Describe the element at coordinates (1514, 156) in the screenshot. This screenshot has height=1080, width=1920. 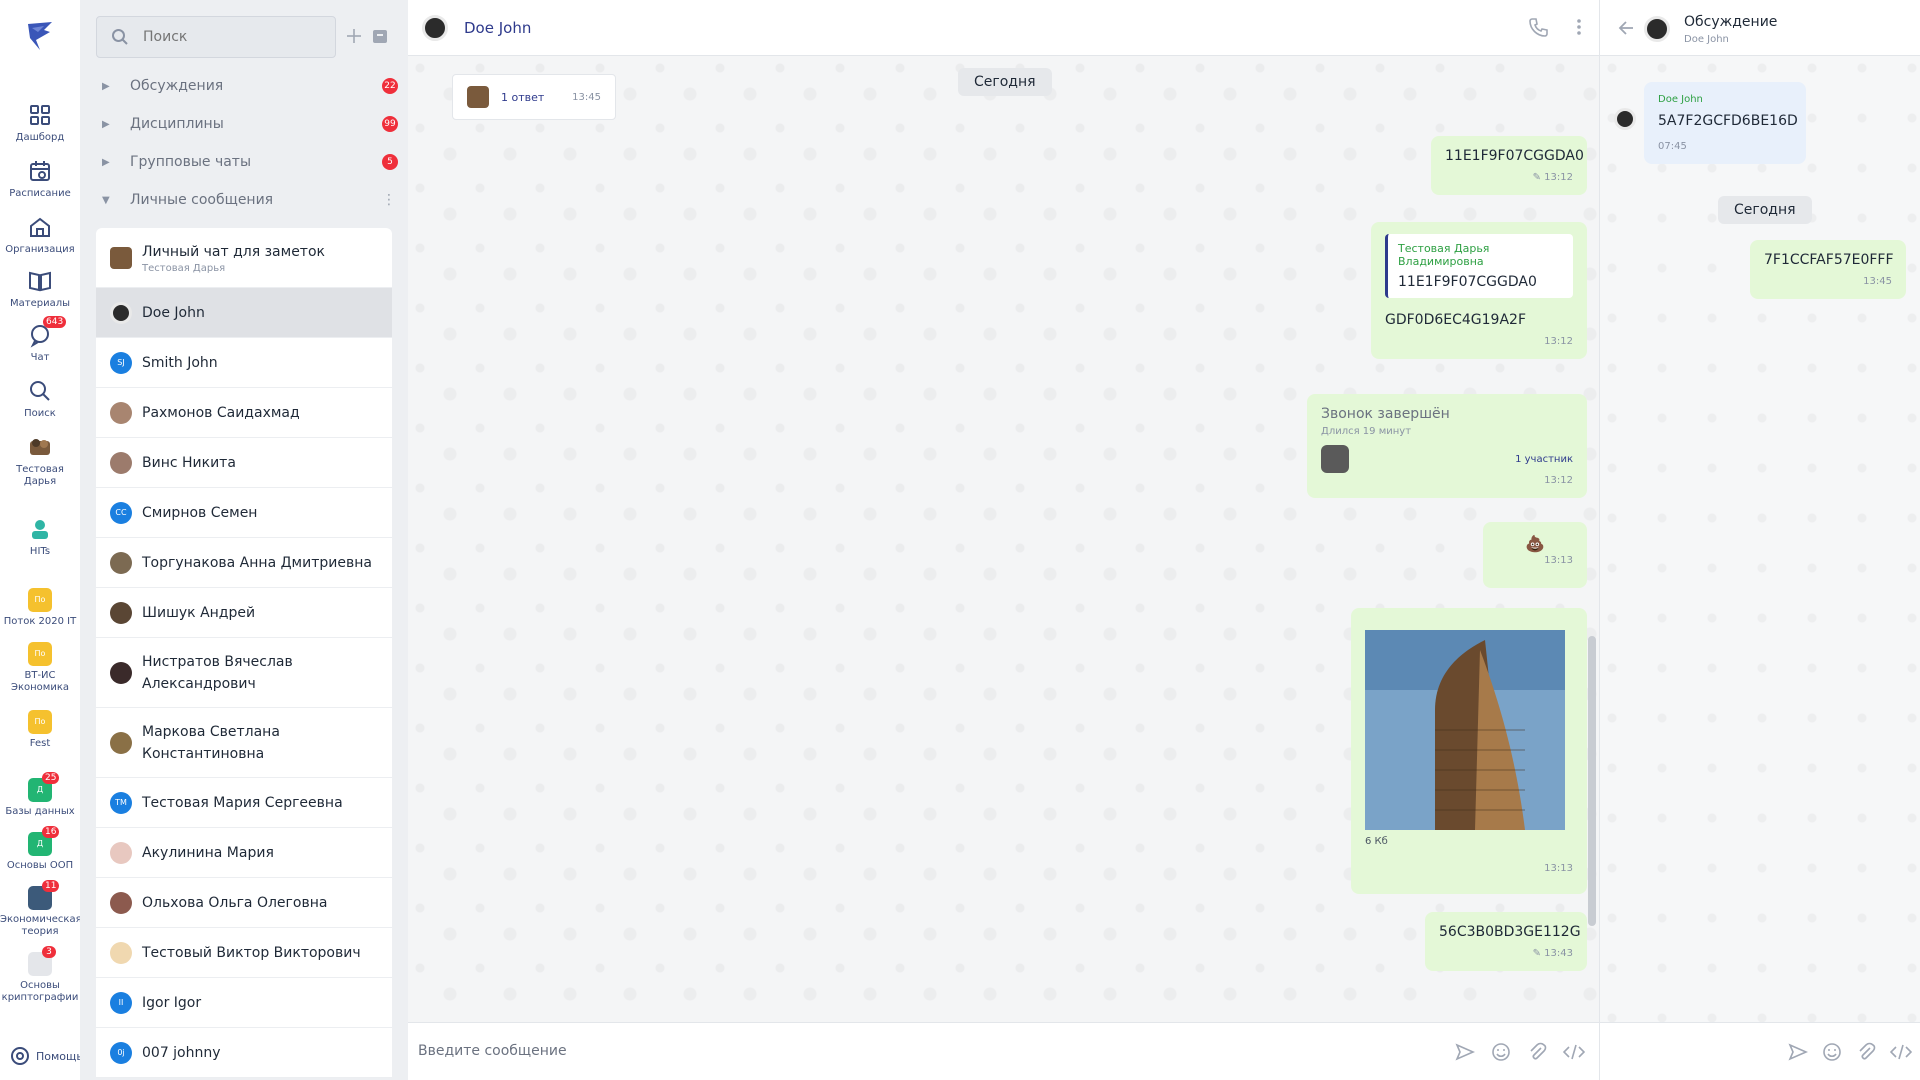
I see `message-text: 11E1F9F07CGGDA0` at that location.